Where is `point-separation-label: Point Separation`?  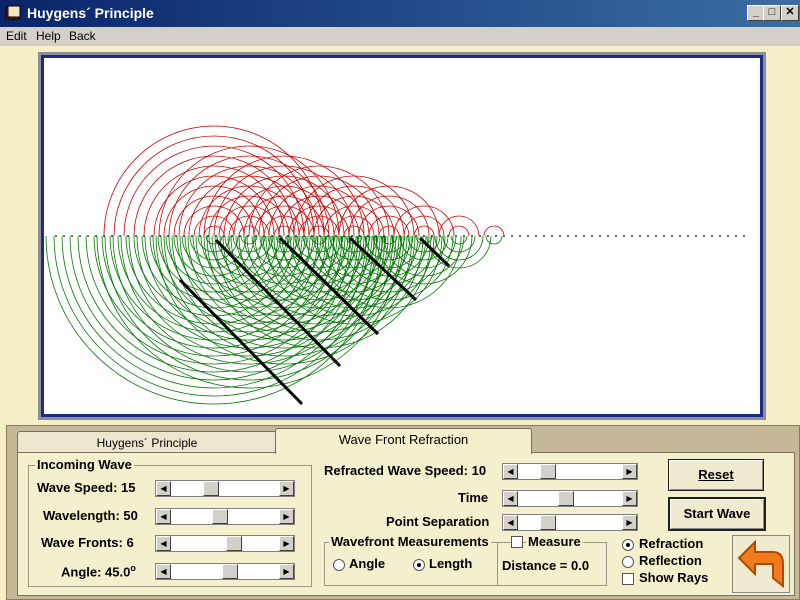
point-separation-label: Point Separation is located at coordinates (438, 521).